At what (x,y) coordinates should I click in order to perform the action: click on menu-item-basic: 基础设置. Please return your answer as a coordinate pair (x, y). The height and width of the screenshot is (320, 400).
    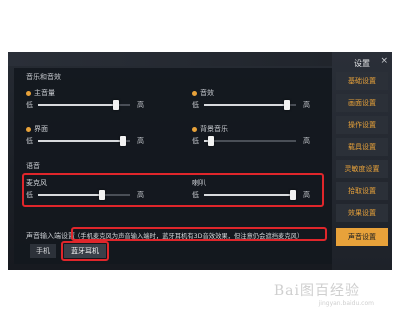
    Looking at the image, I should click on (362, 81).